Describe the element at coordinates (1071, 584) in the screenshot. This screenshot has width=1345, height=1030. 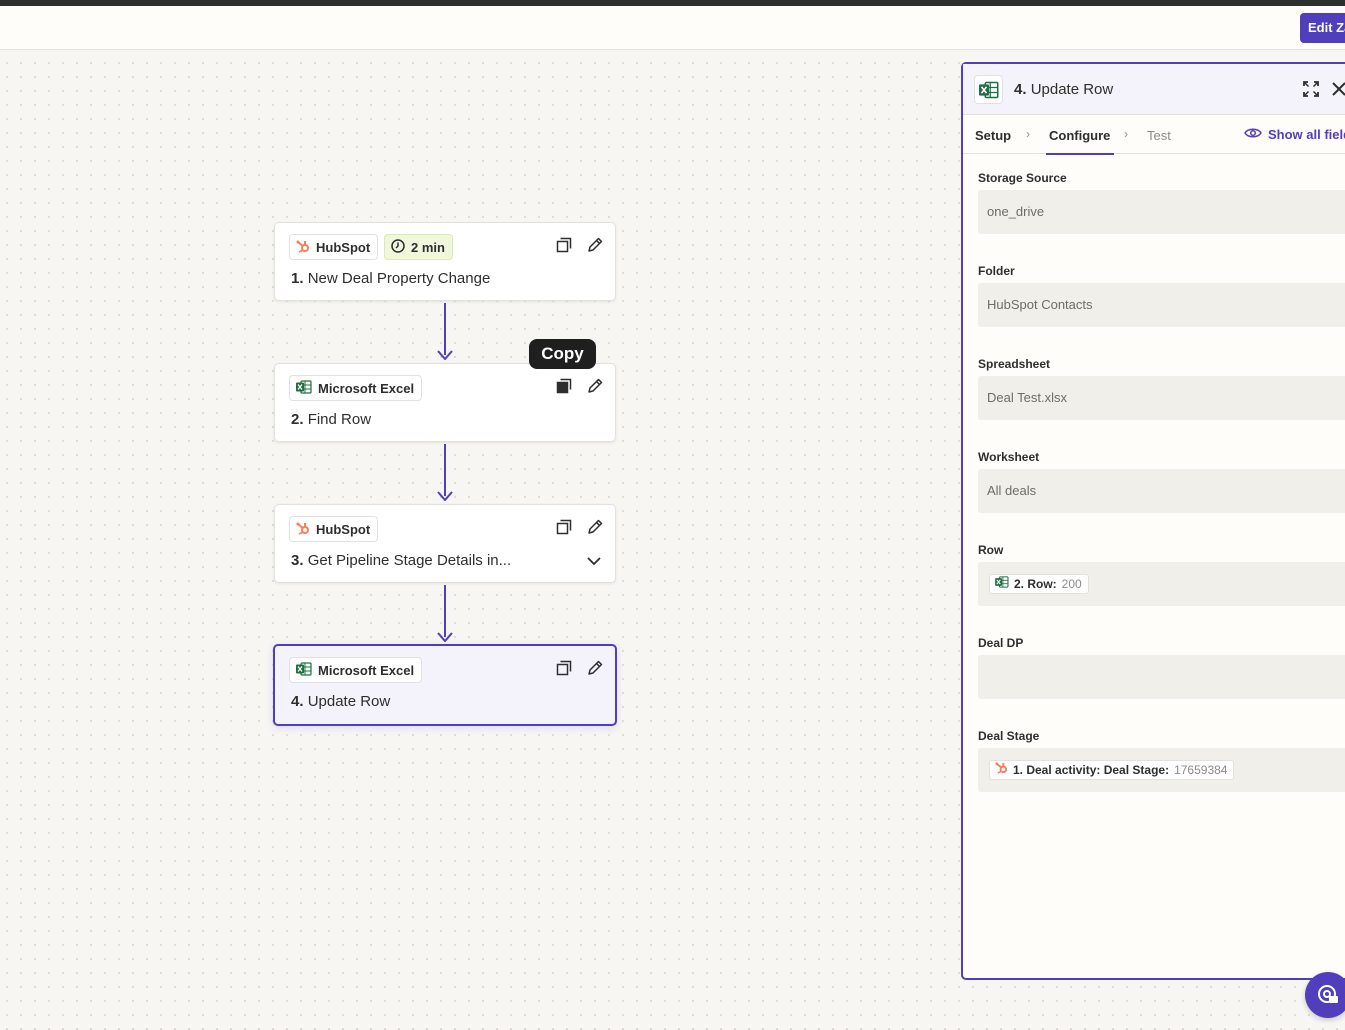
I see `pill-value: 200` at that location.